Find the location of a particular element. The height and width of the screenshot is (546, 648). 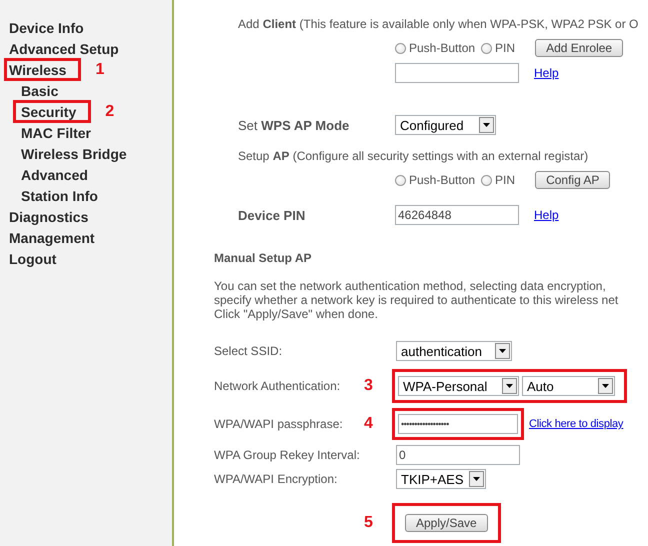

description-text: You can set the network authentication method, selecting data encryption, specify whether a network key is required to authenticate to this wireless net Click "Apply/Save" when done. is located at coordinates (417, 300).